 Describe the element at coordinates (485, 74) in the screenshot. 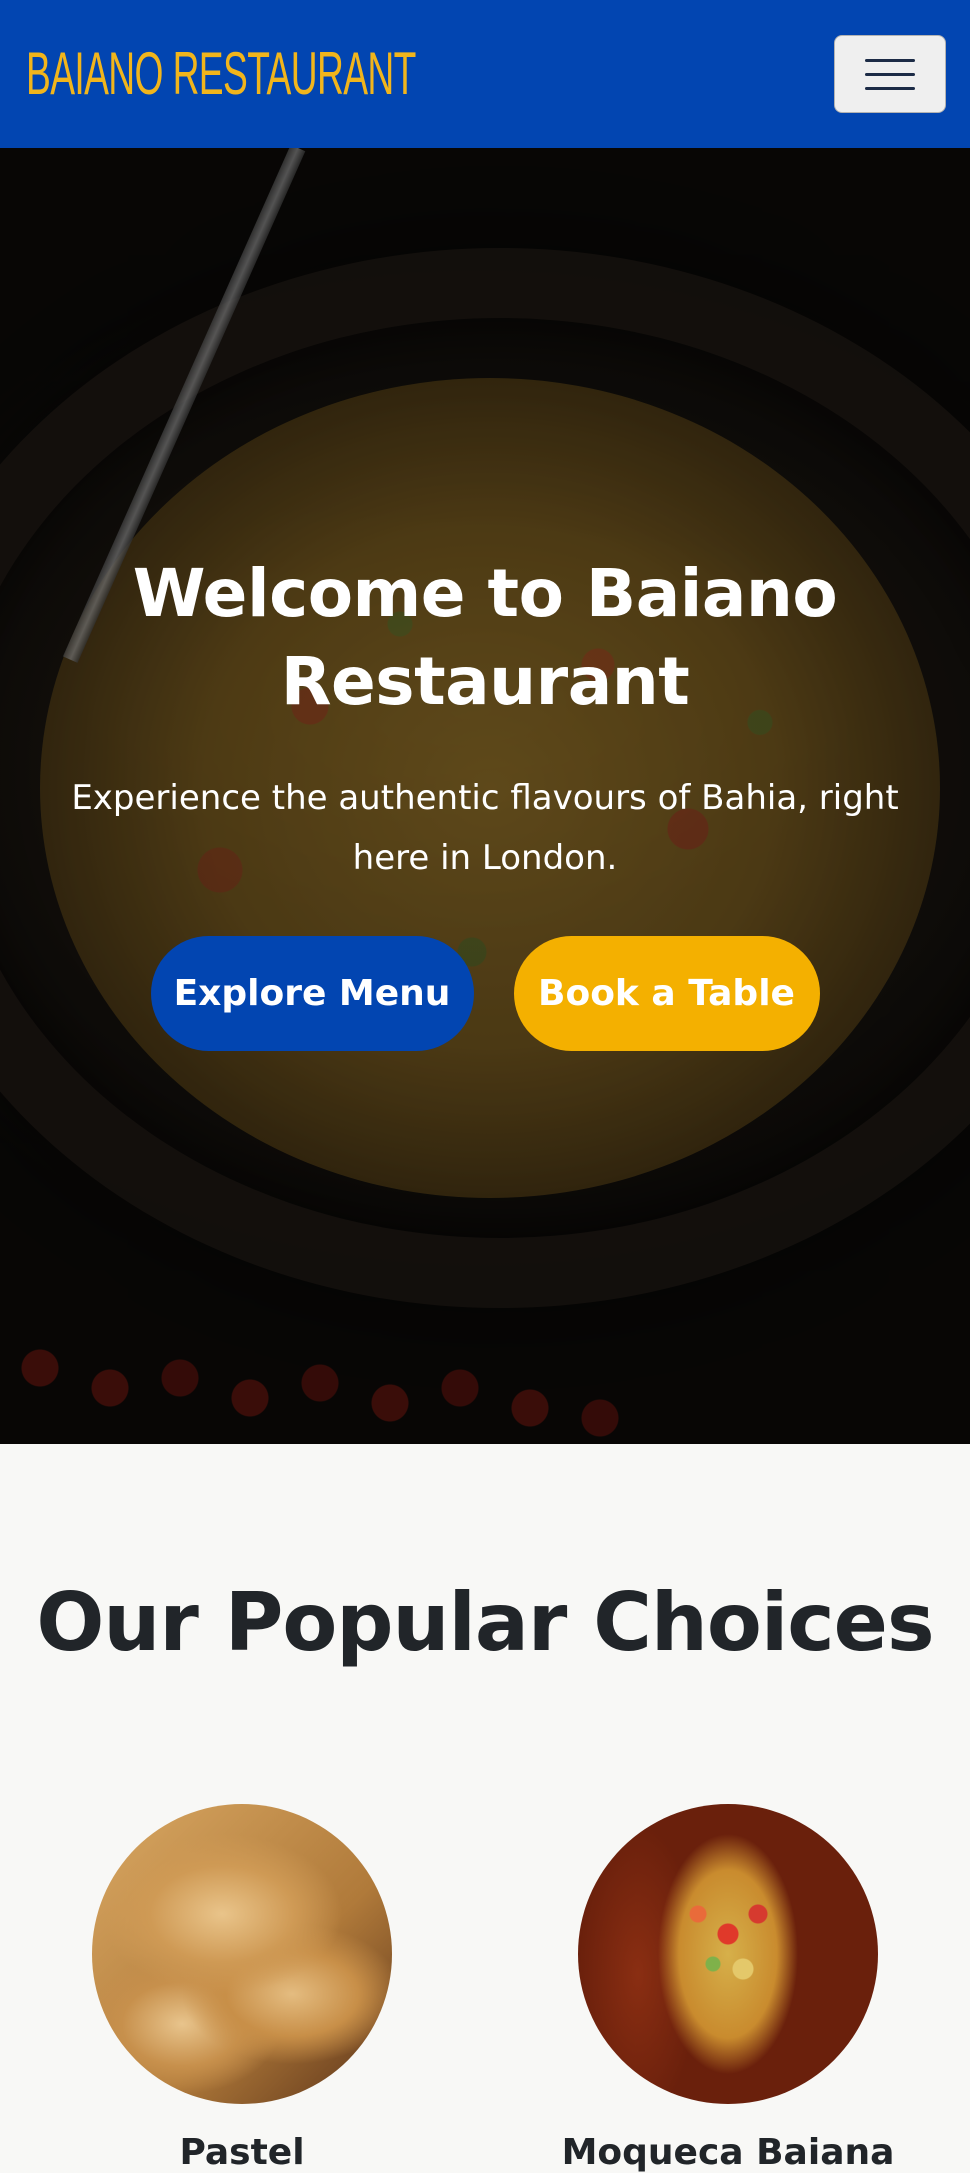

I see `navbar: BAIANO RESTAURANT` at that location.